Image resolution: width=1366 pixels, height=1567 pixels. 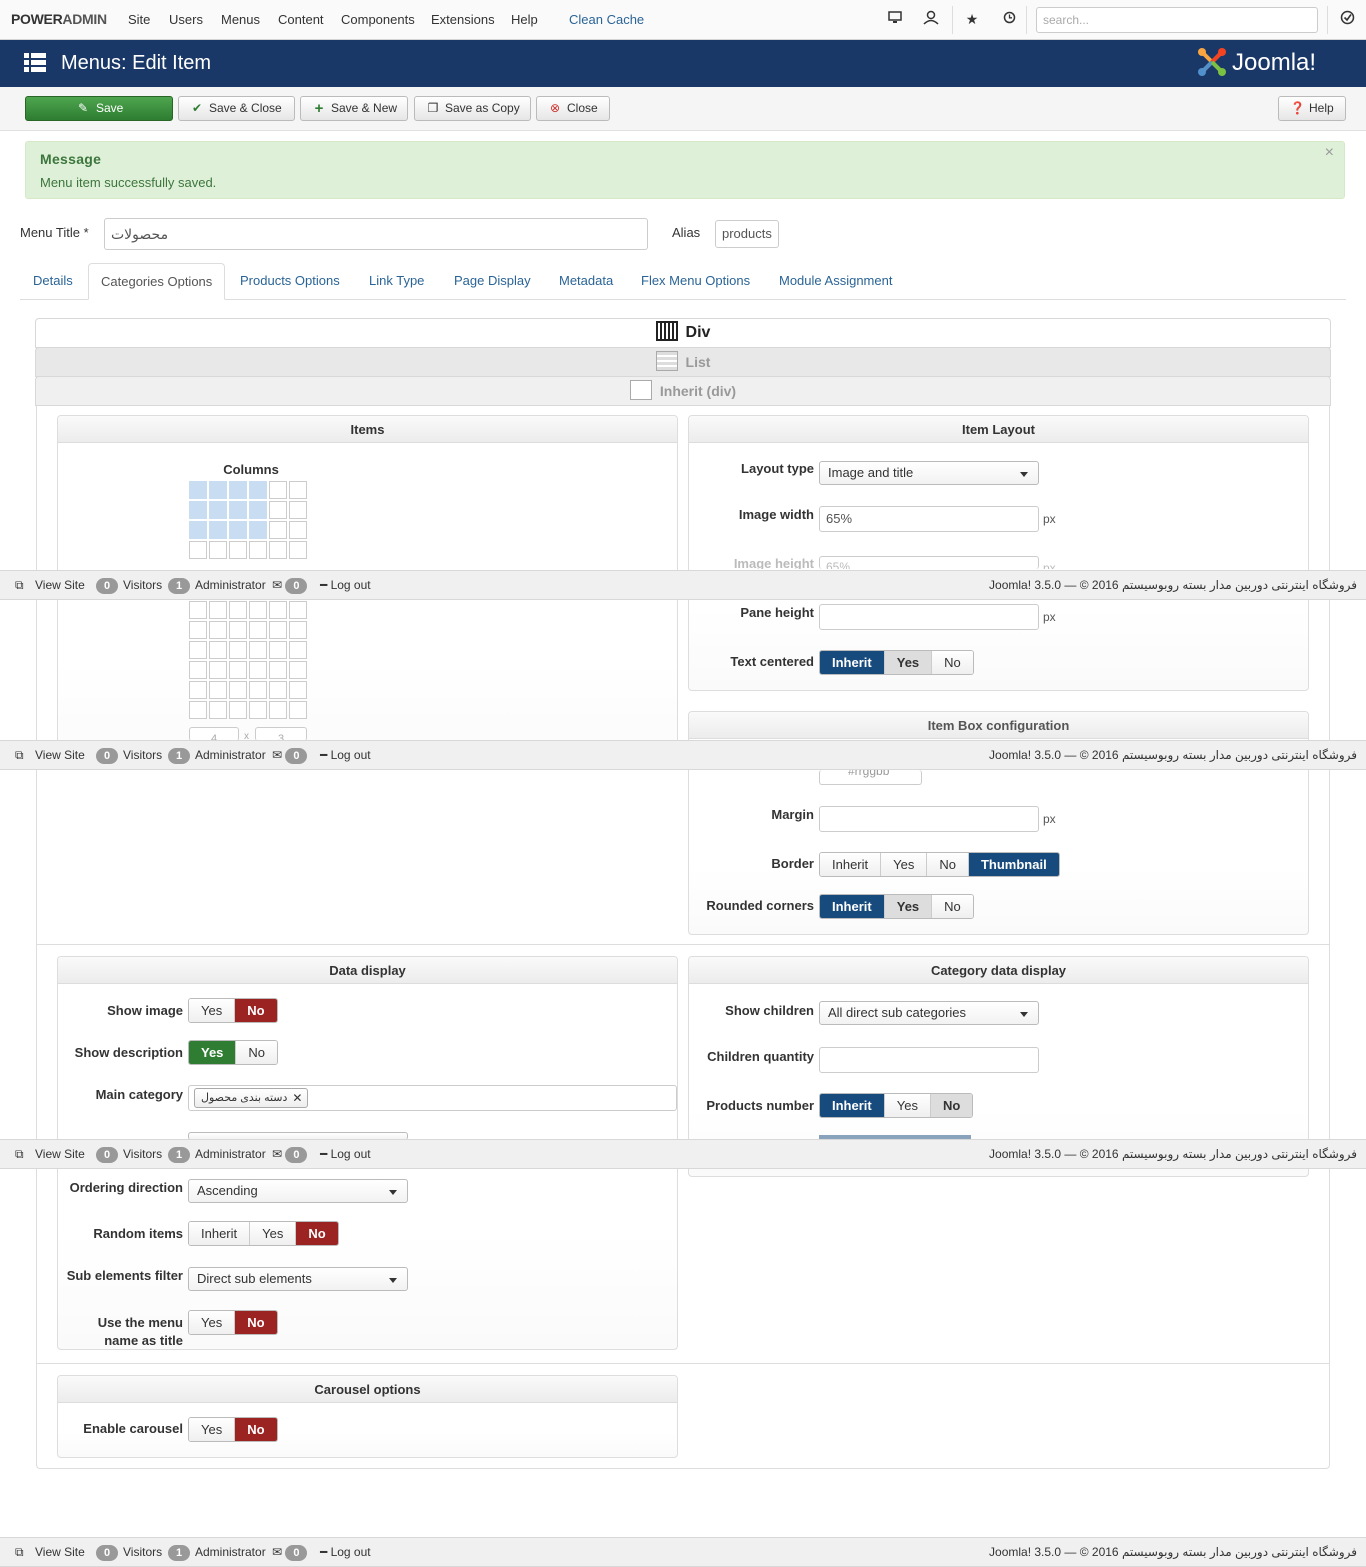 I want to click on sub-elements-filter-select: Direct sub elements, so click(x=298, y=1279).